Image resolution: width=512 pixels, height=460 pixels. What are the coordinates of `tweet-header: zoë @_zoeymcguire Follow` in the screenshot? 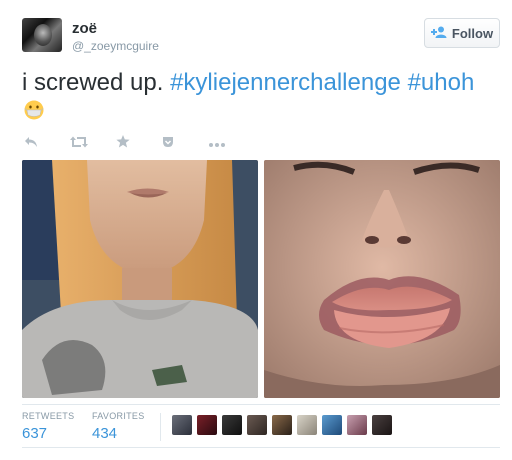 It's located at (261, 38).